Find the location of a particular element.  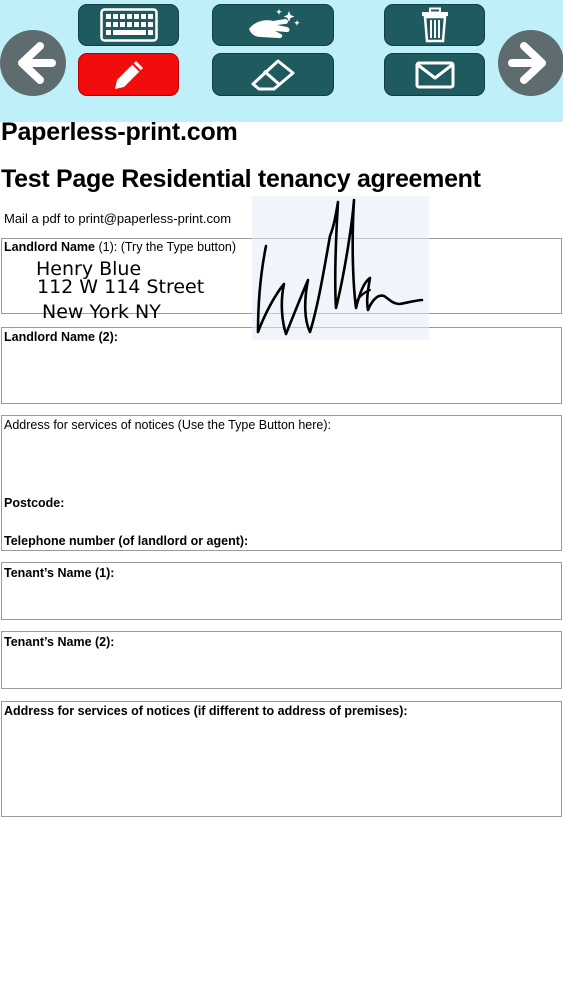

mail-note: Mail a pdf to print@paperless-print.com is located at coordinates (118, 218).